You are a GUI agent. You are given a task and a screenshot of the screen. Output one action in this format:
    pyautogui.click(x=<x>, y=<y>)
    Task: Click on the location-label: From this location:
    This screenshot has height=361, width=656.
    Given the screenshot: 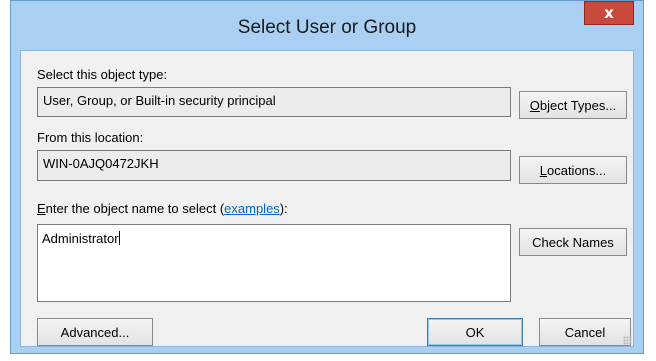 What is the action you would take?
    pyautogui.click(x=90, y=137)
    